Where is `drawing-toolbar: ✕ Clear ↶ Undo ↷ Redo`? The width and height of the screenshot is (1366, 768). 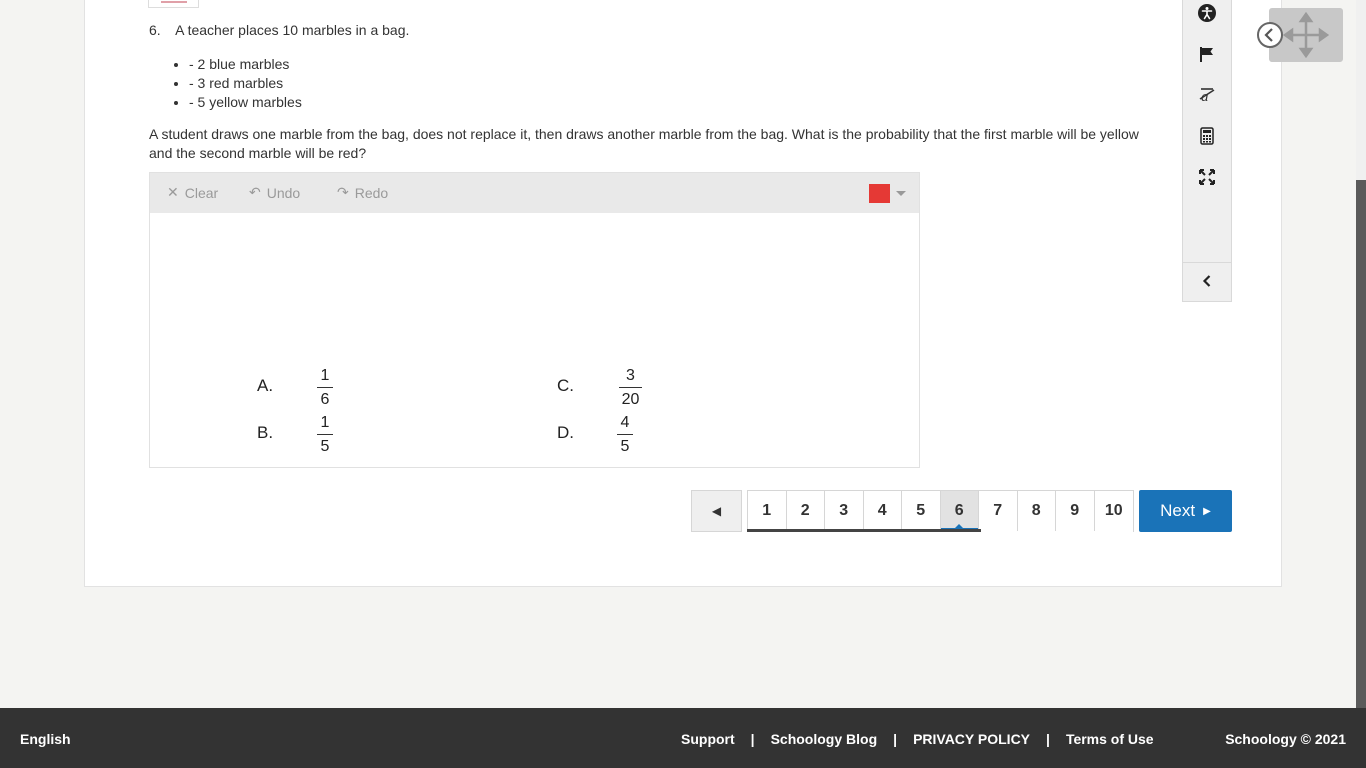
drawing-toolbar: ✕ Clear ↶ Undo ↷ Redo is located at coordinates (534, 193).